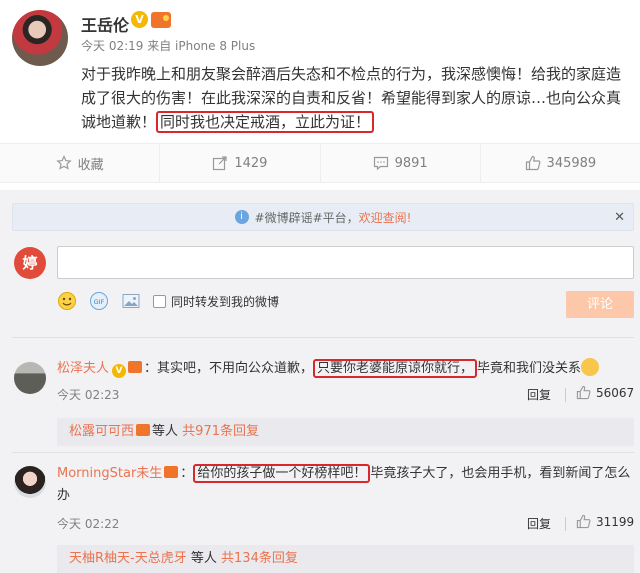  I want to click on commenter-name: MorningStar未生, so click(109, 473).